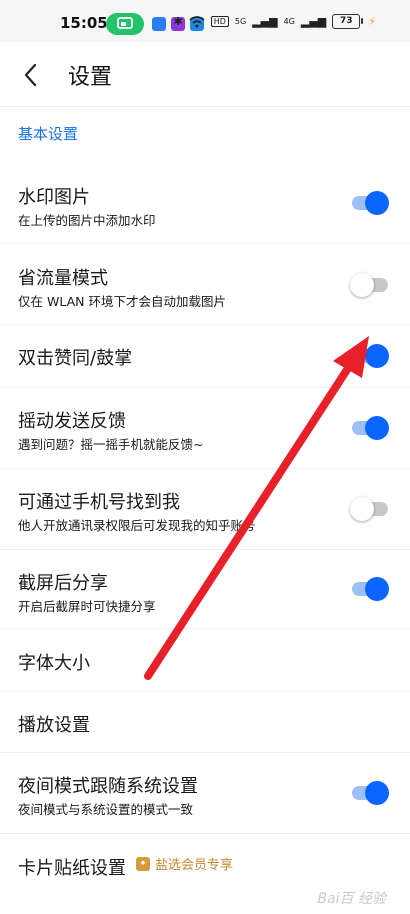  Describe the element at coordinates (205, 356) in the screenshot. I see `setting-row-double-tap: 双击赞同/鼓掌` at that location.